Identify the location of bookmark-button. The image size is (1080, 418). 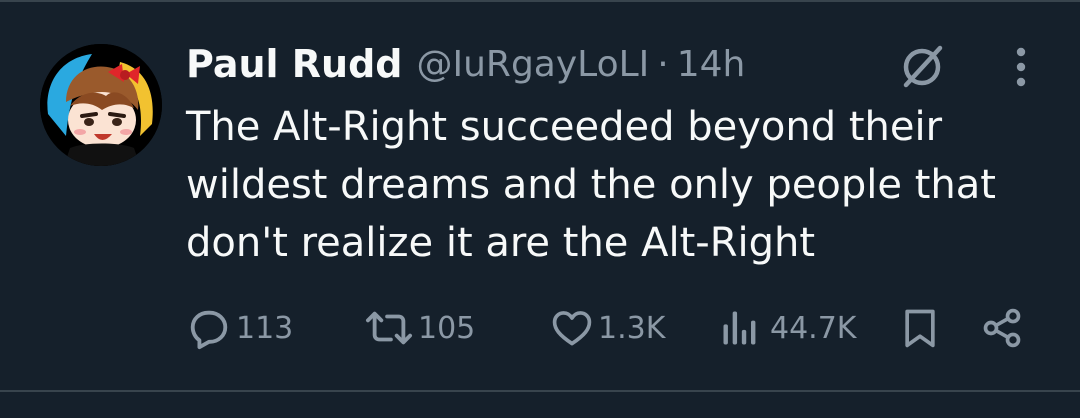
(920, 328).